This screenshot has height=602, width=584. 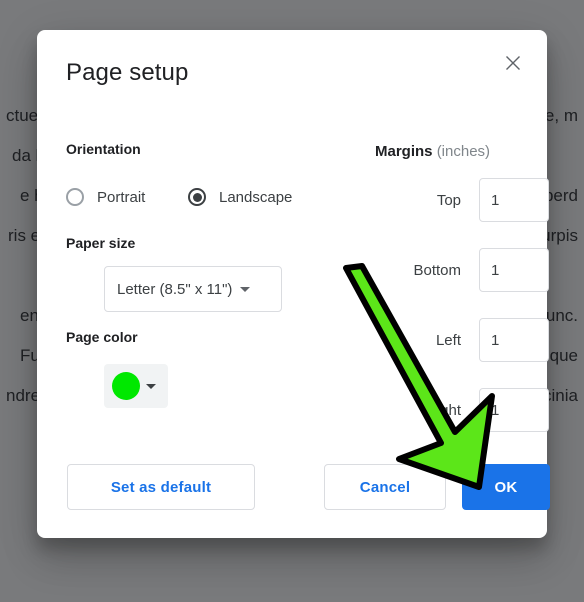 I want to click on paper-size-value: Letter (8.5" x 11"), so click(x=175, y=289).